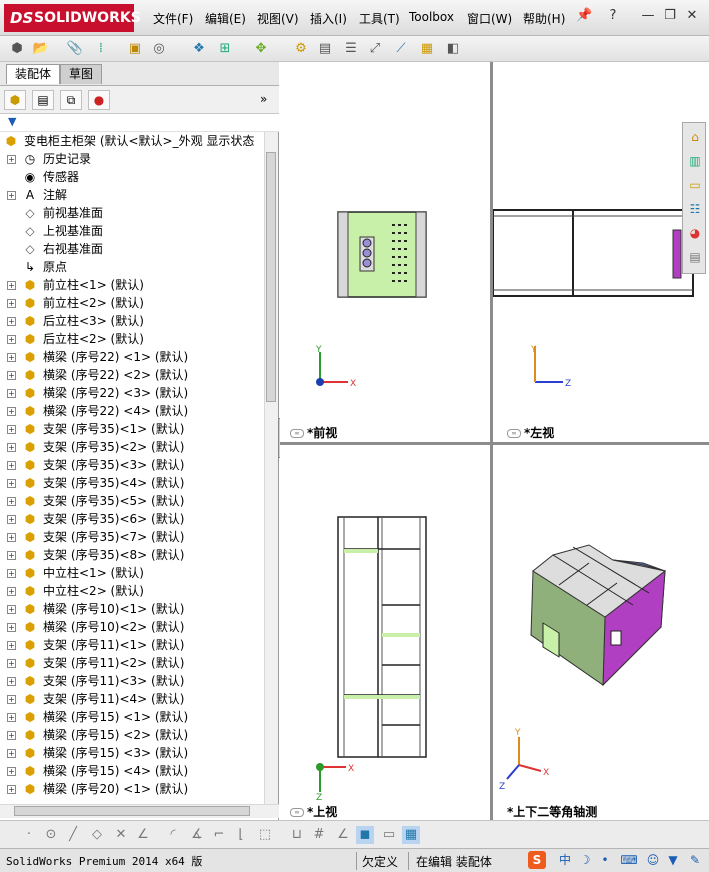  I want to click on corner-icon: ⌊, so click(241, 835).